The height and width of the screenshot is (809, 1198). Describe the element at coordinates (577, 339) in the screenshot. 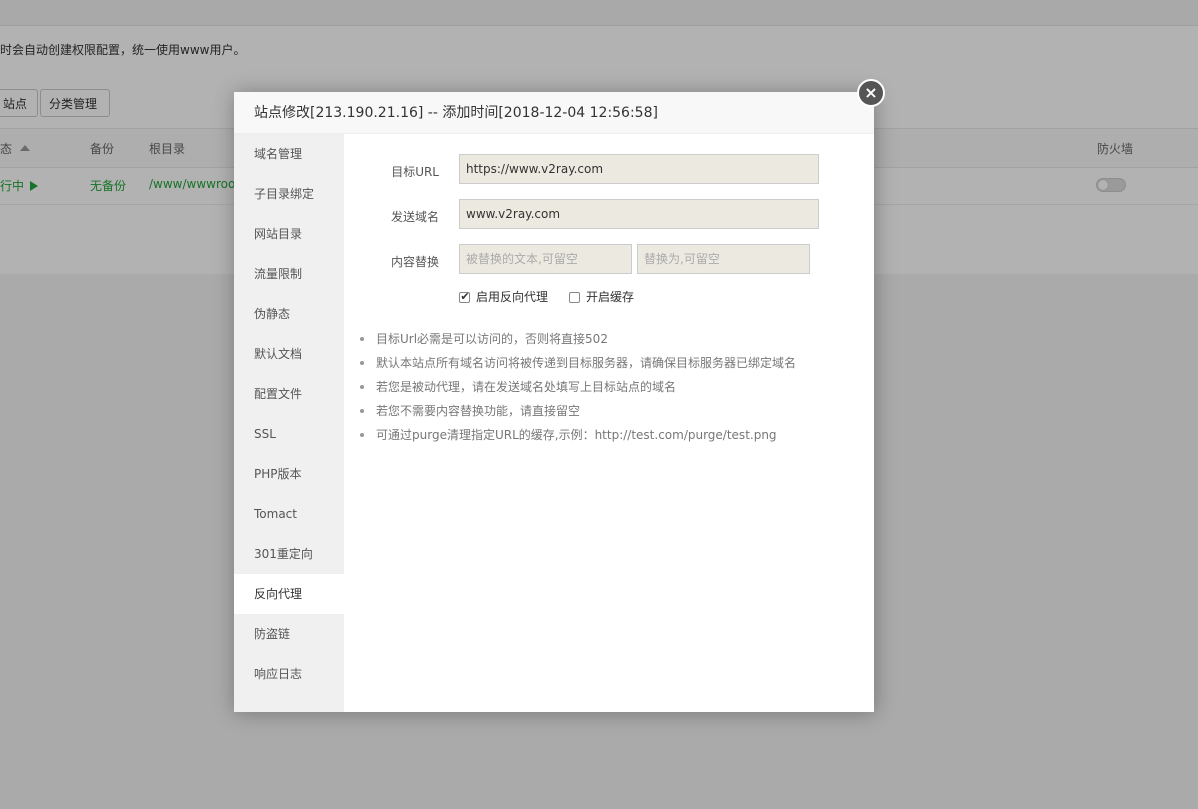

I see `list-item: 目标Url必需是可以访问的，否则将直接502` at that location.